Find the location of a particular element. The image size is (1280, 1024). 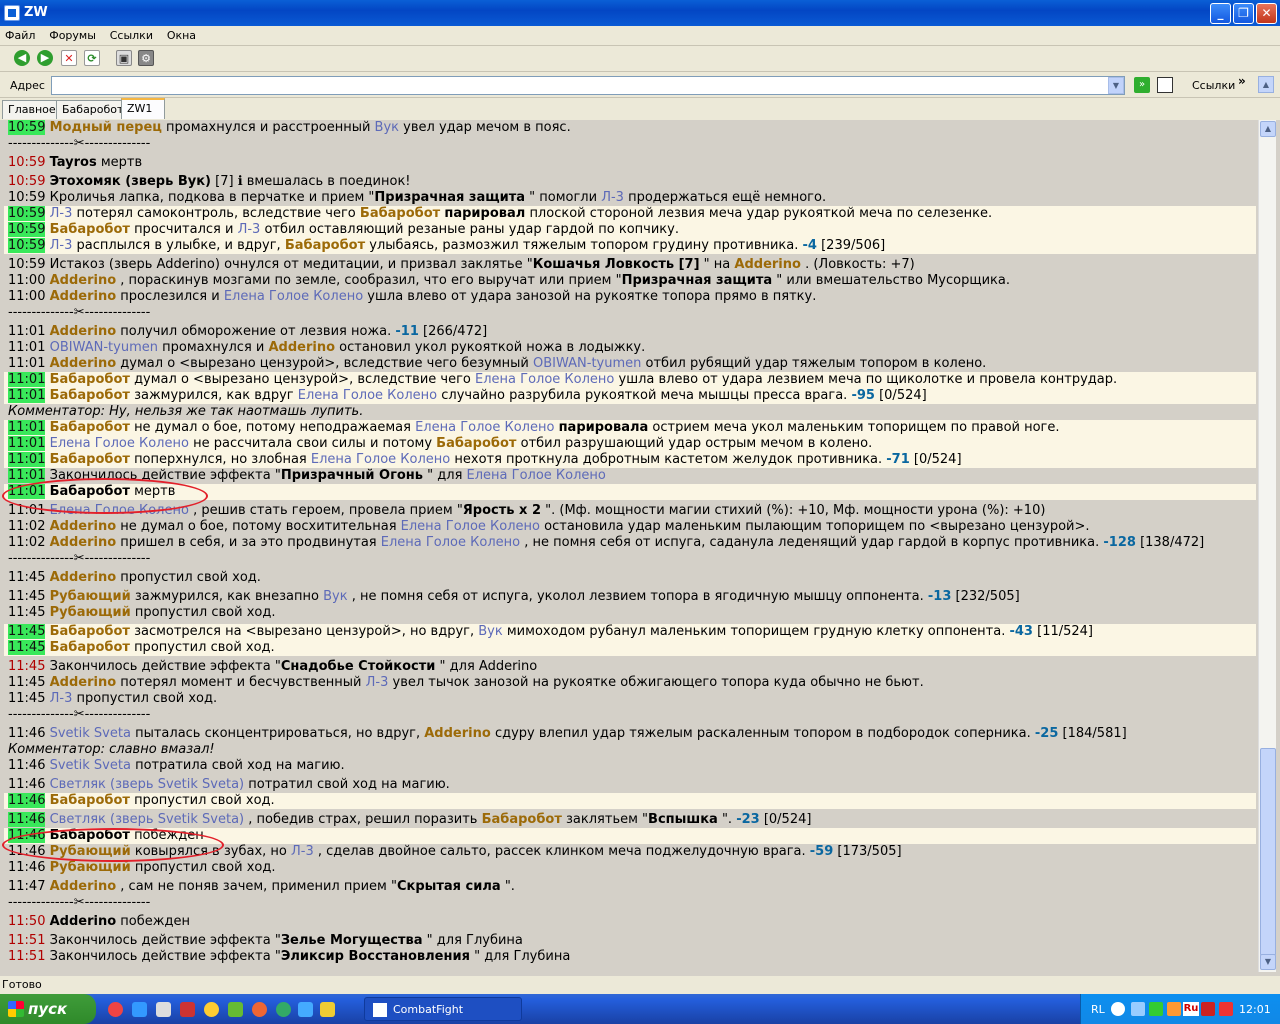

network-icon is located at coordinates (163, 1009).